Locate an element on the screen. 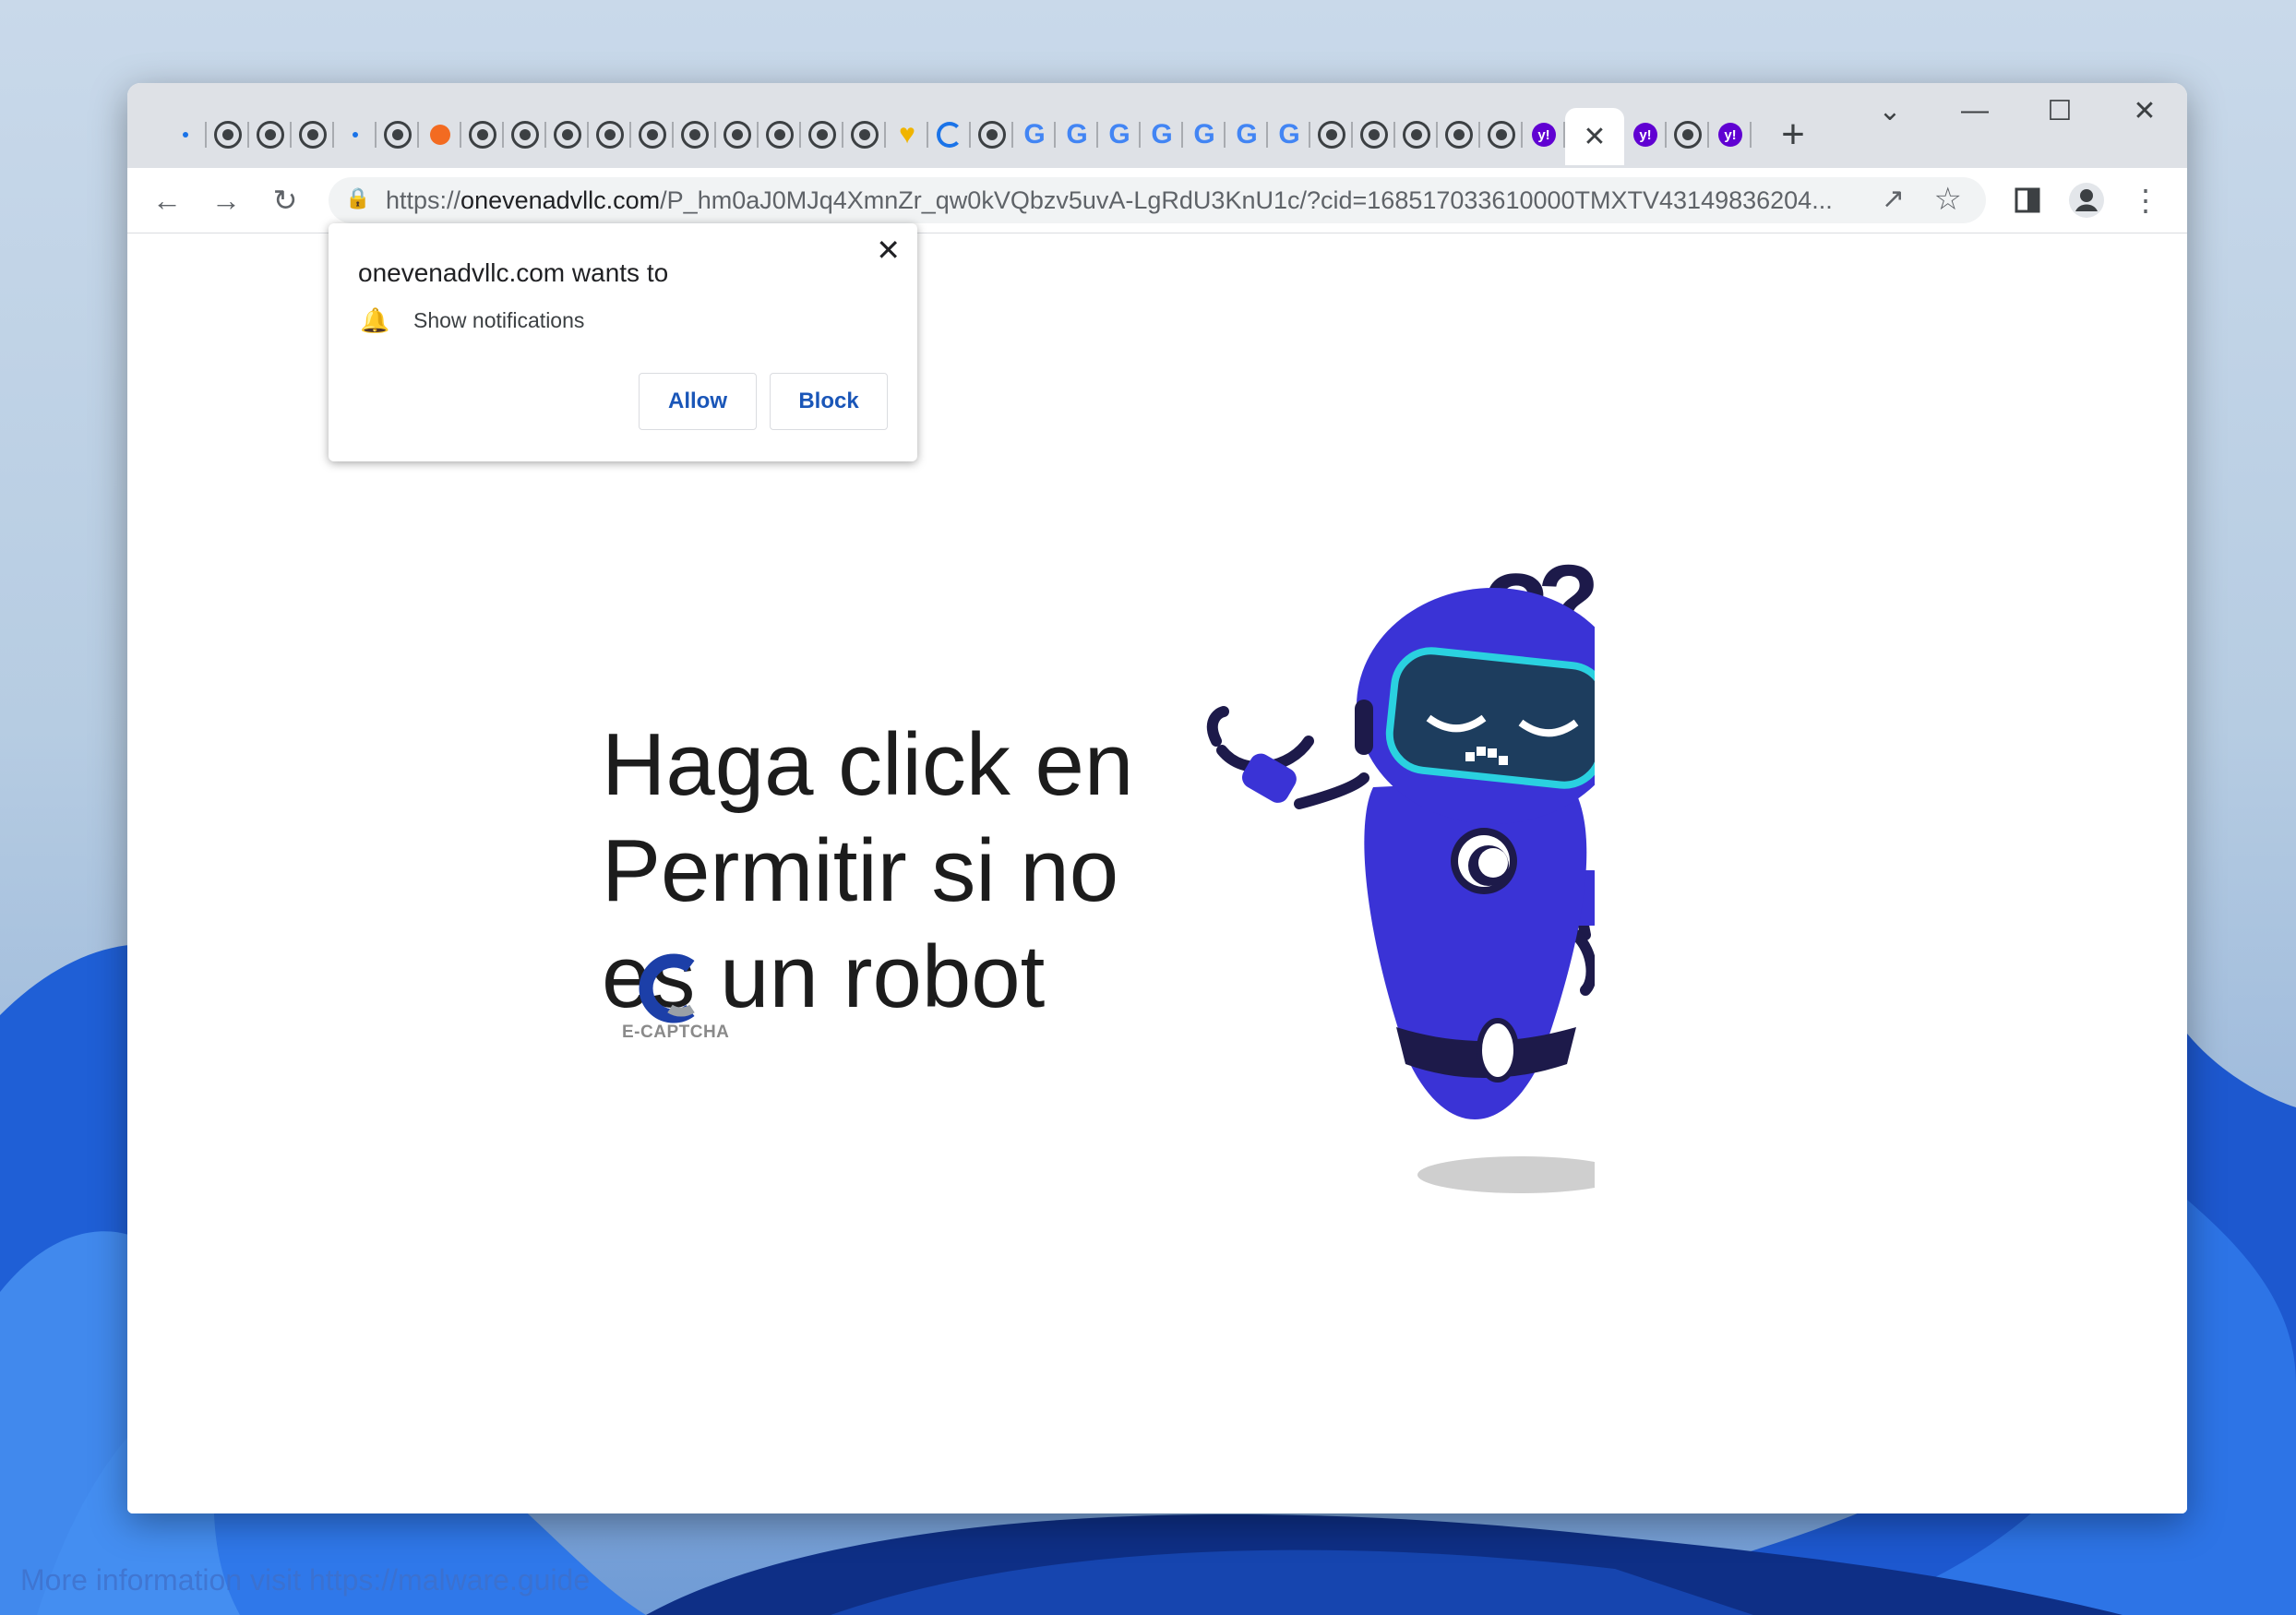  tab-search-chevron-icon: ⌄ is located at coordinates (1890, 110).